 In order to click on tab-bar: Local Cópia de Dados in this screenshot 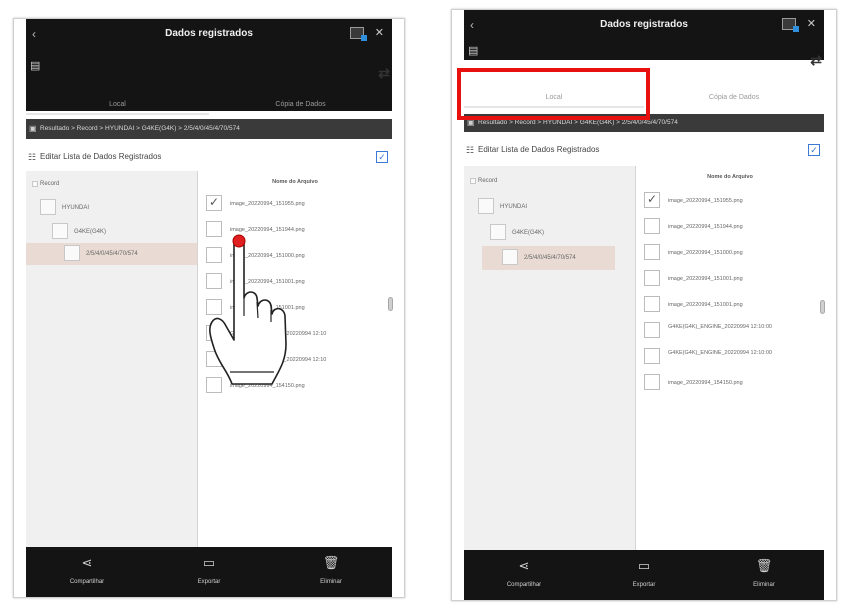, I will do `click(209, 105)`.